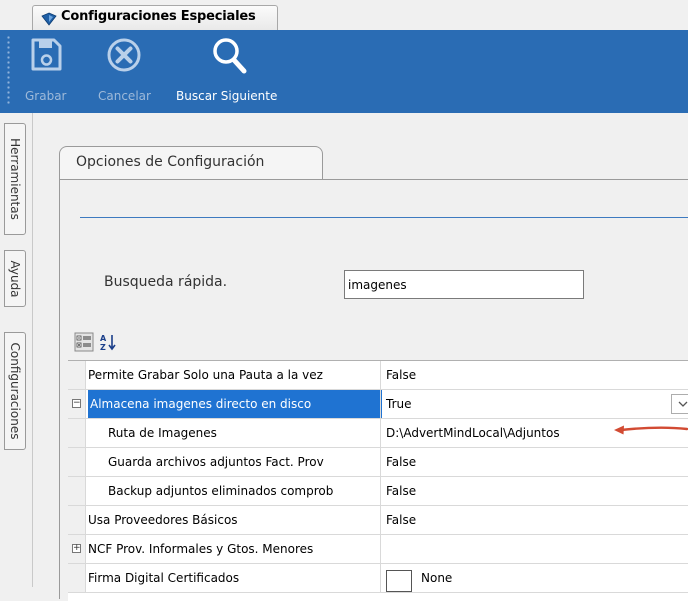  Describe the element at coordinates (48, 71) in the screenshot. I see `save-button: Grabar` at that location.